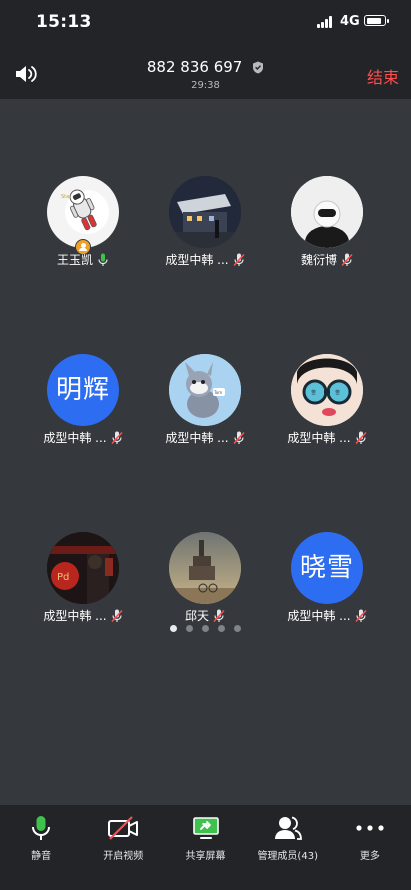  Describe the element at coordinates (288, 847) in the screenshot. I see `manage-members-button: 管理成员(43)` at that location.